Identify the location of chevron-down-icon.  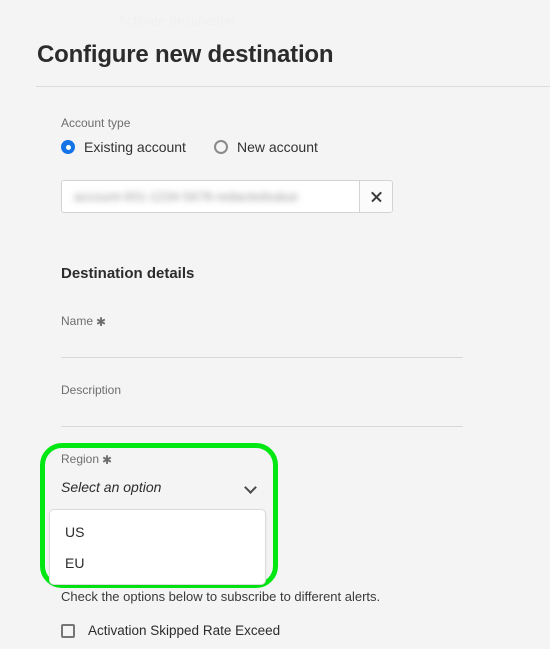
(250, 487).